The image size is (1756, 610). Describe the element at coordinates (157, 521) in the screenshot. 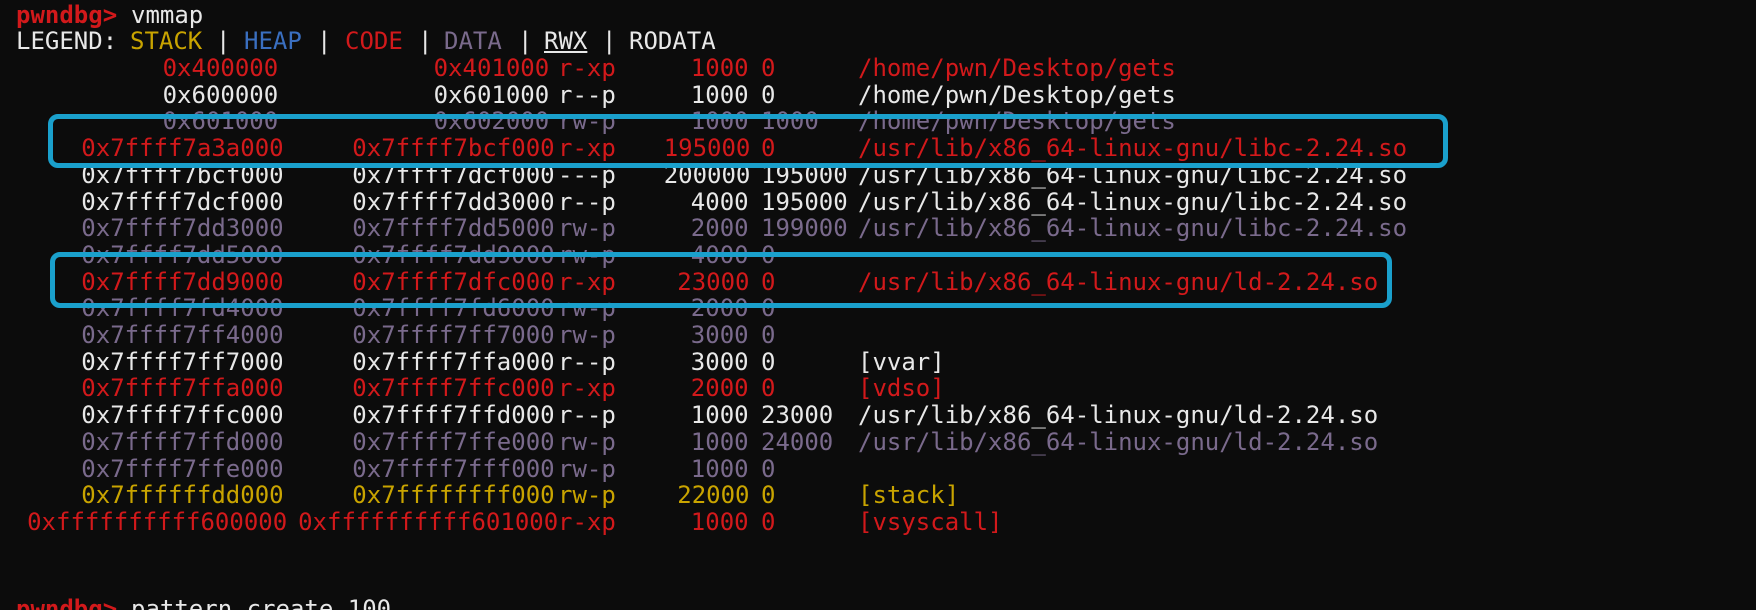

I see `start-address: 0xffffffffff600000` at that location.